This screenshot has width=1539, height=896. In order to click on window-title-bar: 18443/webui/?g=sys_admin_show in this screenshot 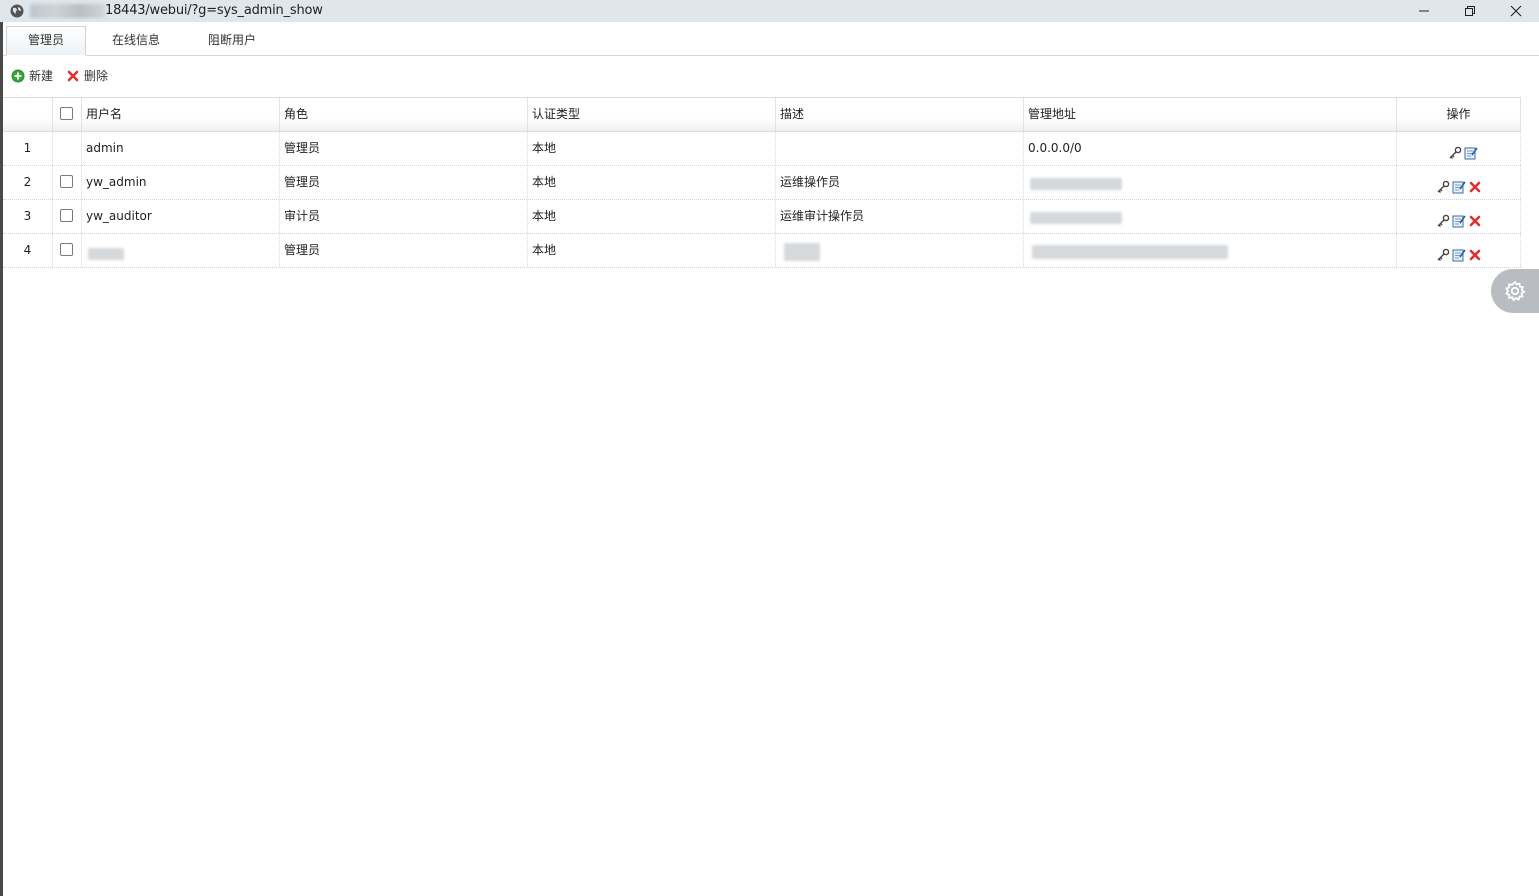, I will do `click(769, 11)`.